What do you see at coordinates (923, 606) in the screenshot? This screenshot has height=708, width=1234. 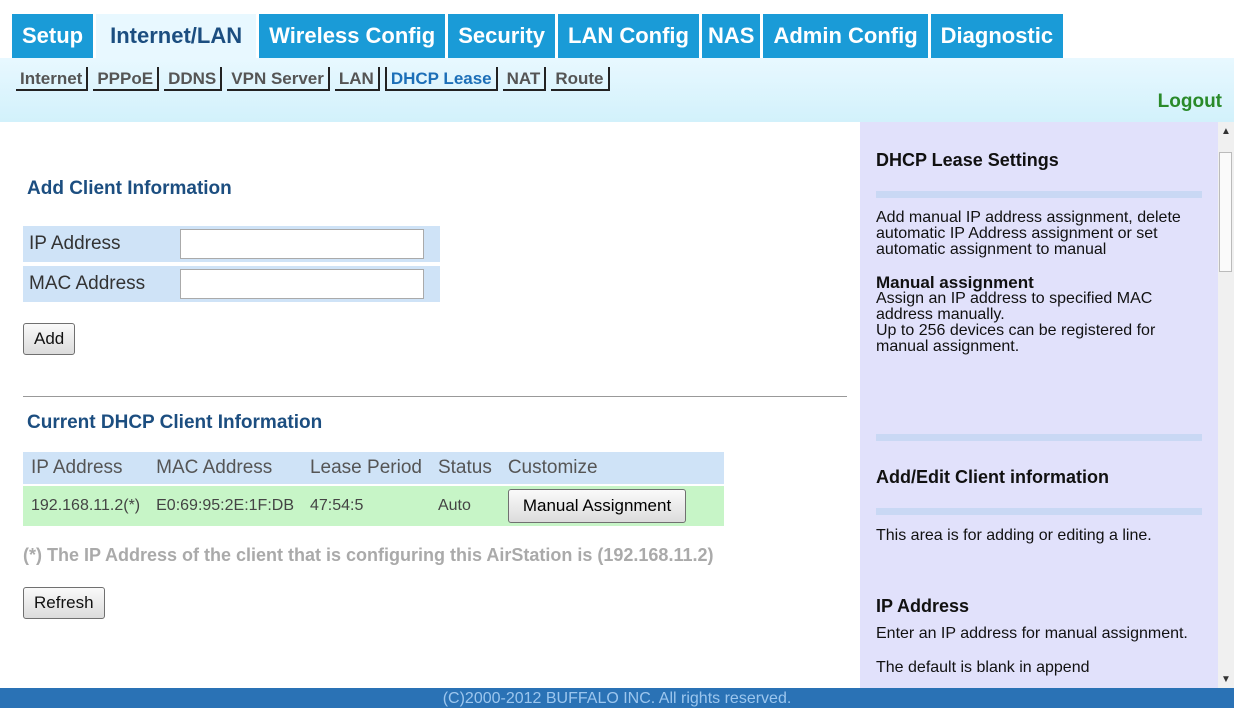 I see `help-title-ip-address: IP Address` at bounding box center [923, 606].